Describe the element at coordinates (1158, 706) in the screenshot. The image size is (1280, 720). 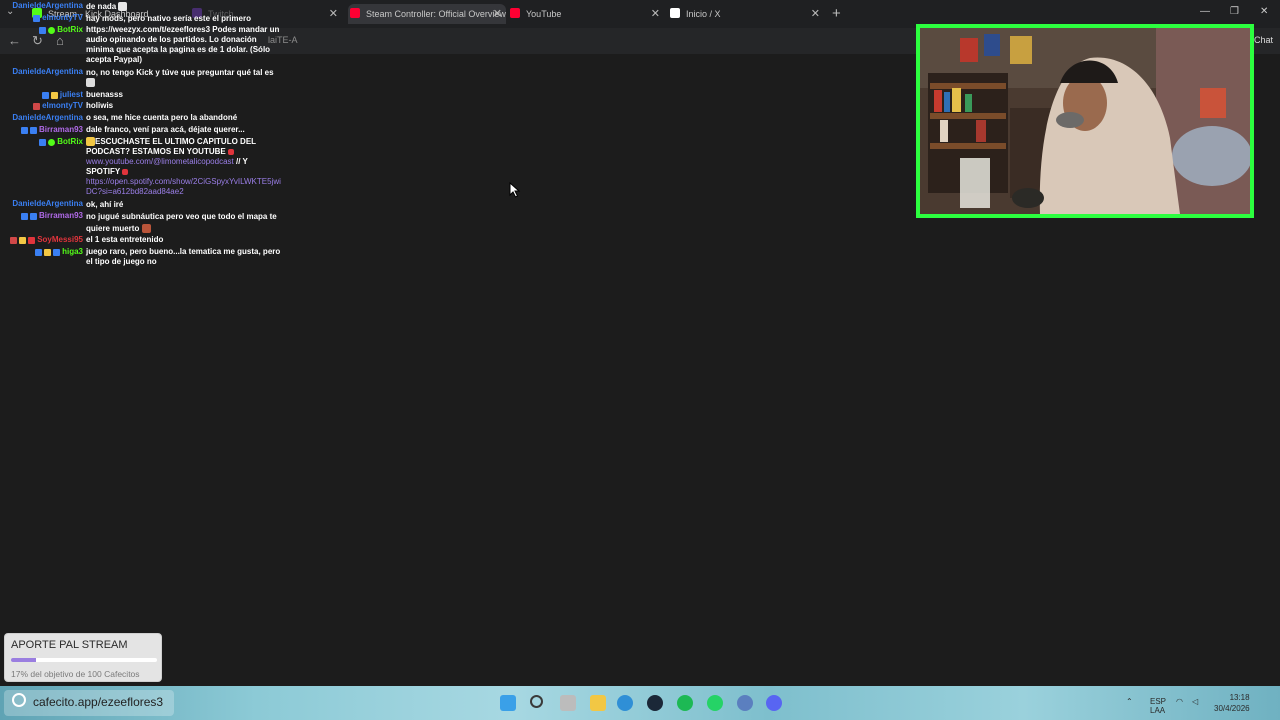
I see `language-indicator: ESP LAA` at that location.